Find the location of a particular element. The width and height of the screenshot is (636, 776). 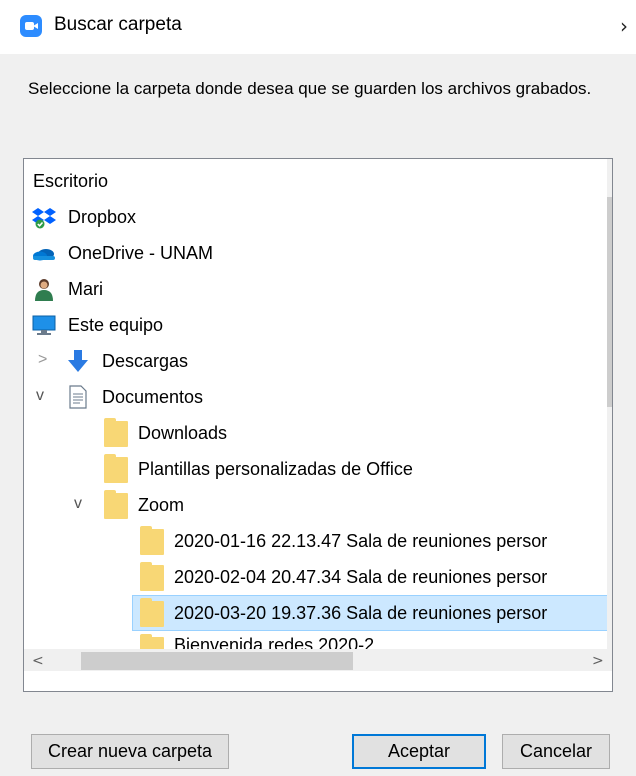

tree-item-plantillas: Plantillas personalizadas de Office is located at coordinates (316, 469).